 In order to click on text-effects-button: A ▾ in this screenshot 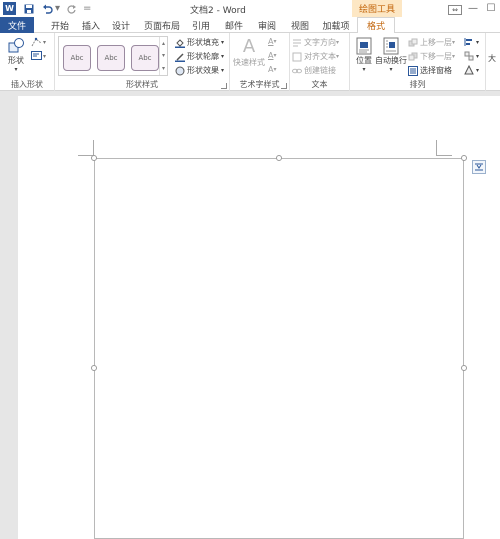, I will do `click(272, 69)`.